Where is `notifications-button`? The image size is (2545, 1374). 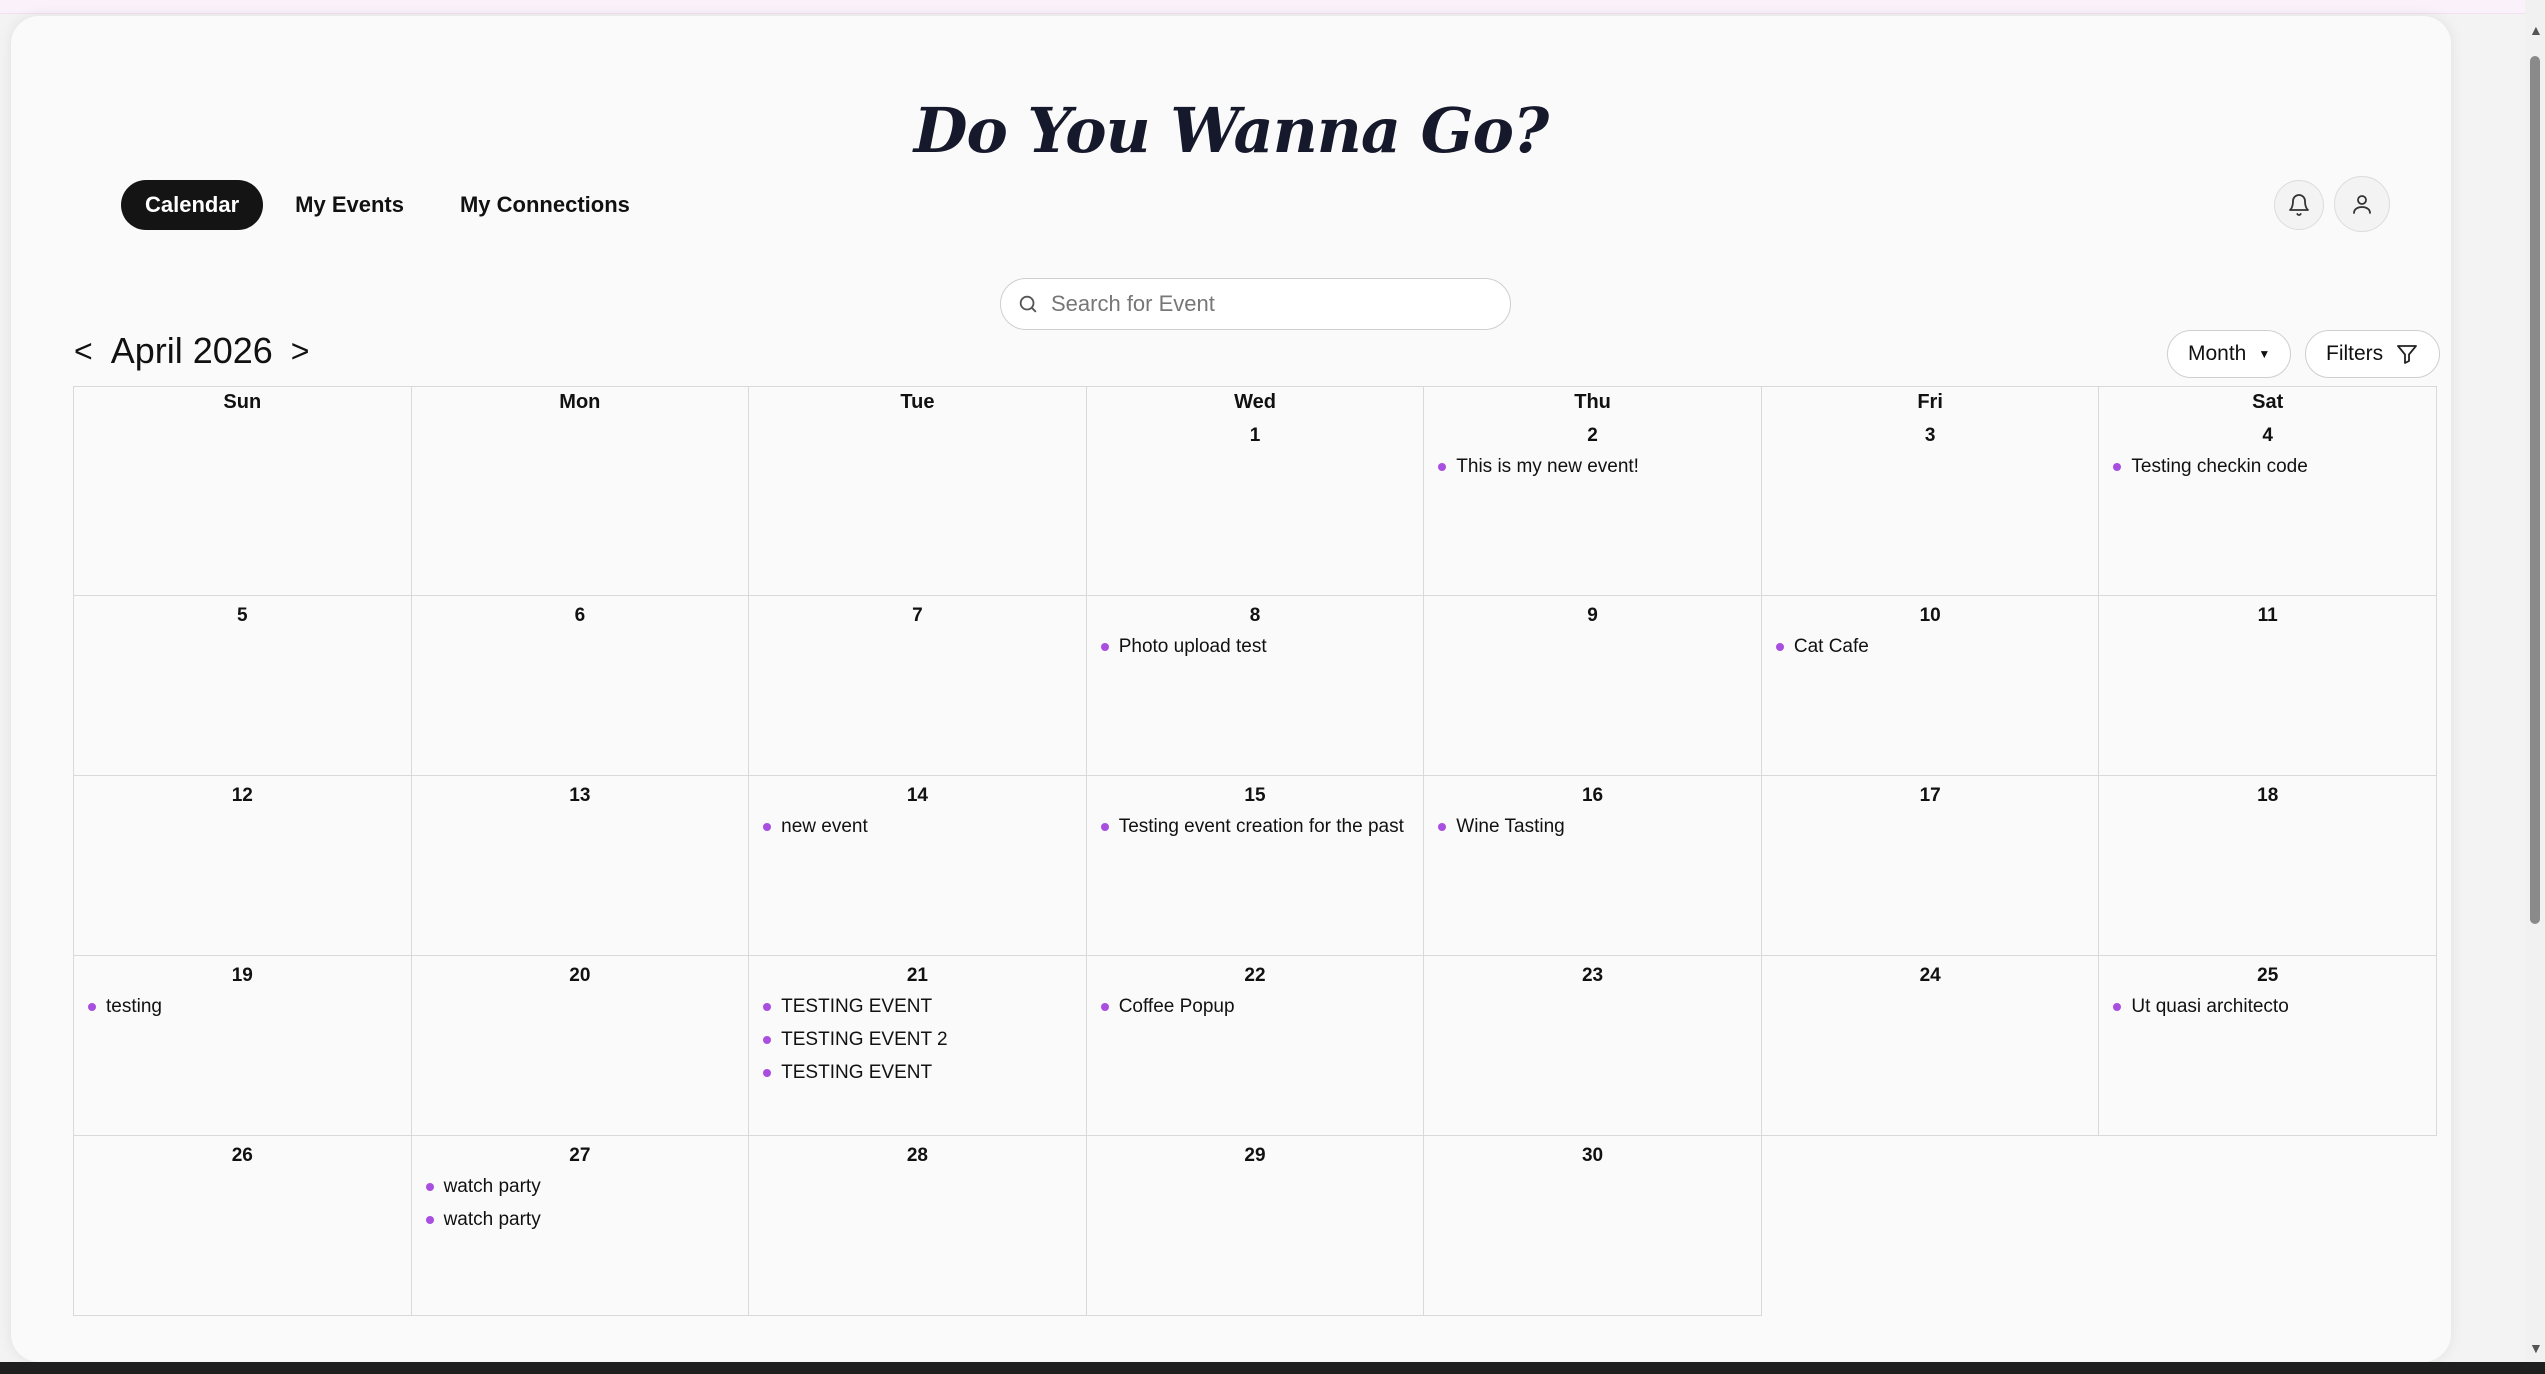 notifications-button is located at coordinates (2299, 205).